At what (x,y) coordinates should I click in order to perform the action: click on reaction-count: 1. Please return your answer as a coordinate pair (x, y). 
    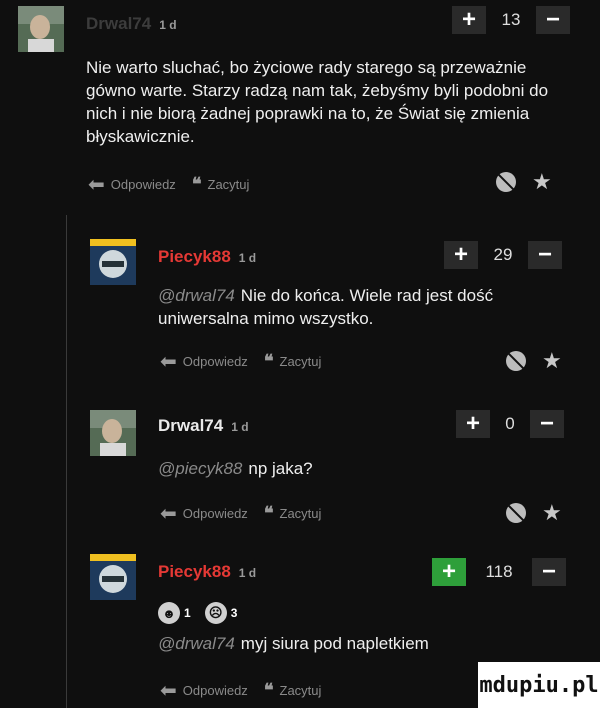
    Looking at the image, I should click on (187, 613).